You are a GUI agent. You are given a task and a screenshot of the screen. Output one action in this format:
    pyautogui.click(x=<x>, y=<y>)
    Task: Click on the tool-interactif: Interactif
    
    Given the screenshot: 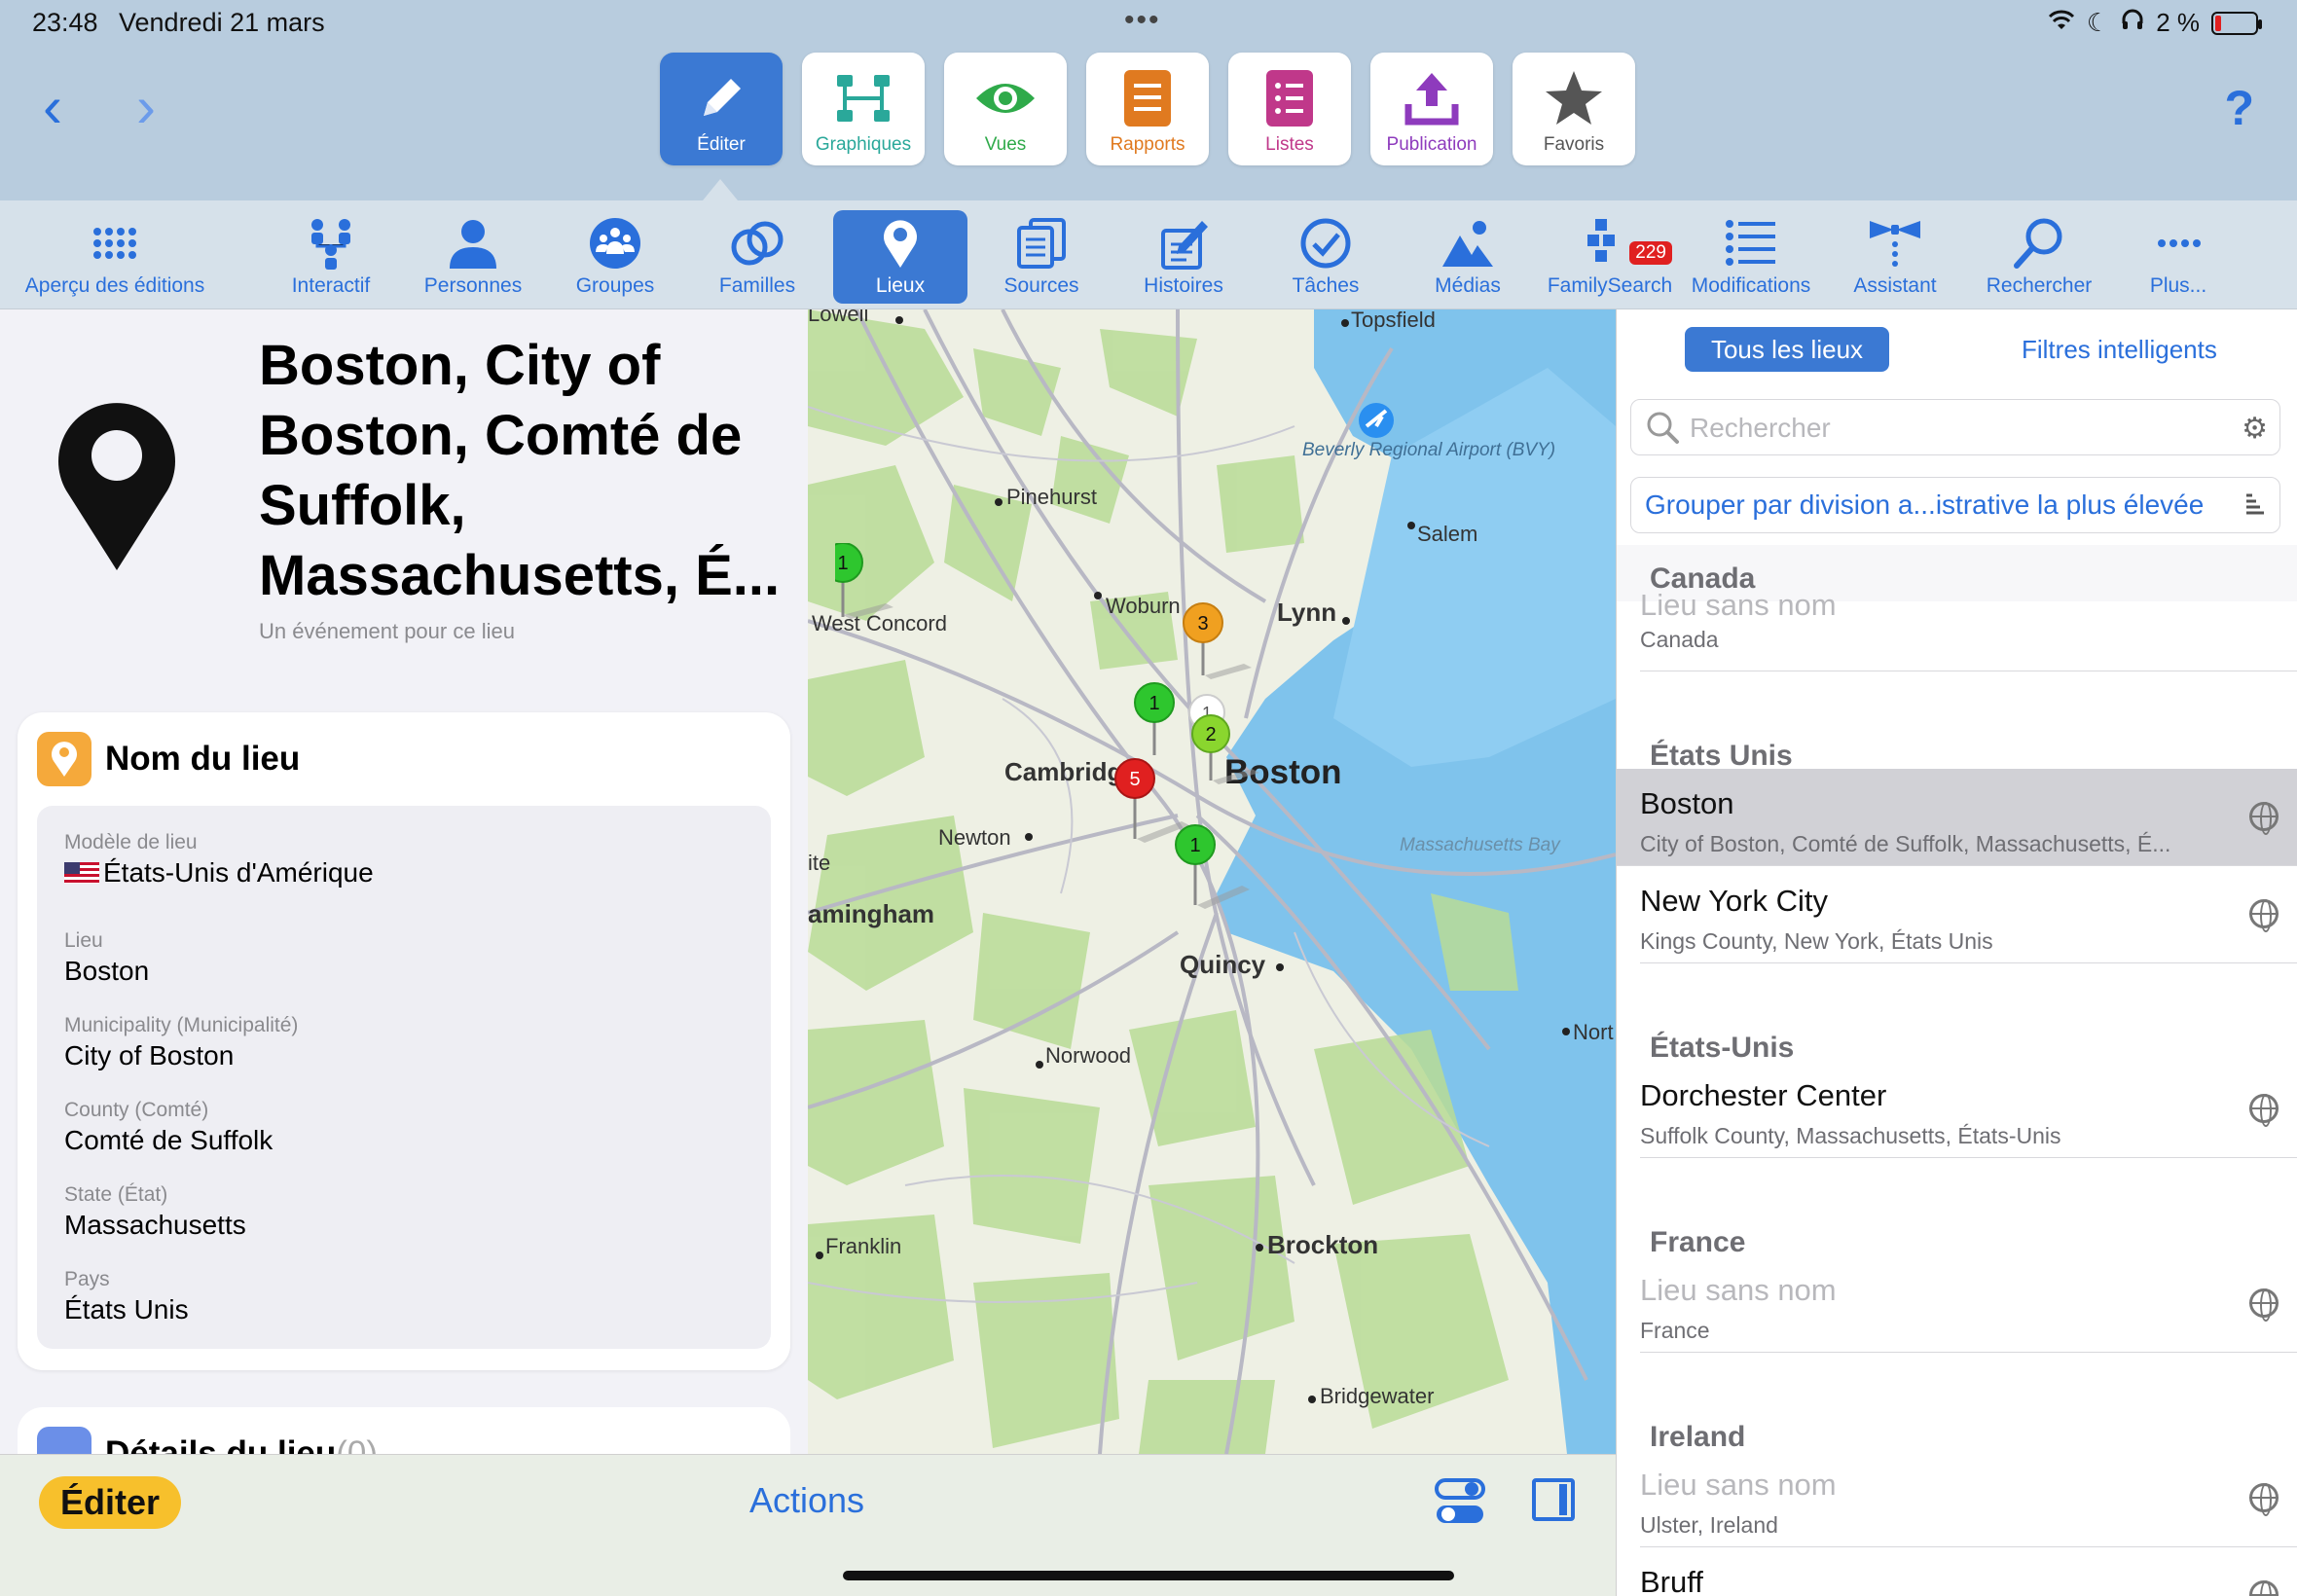 What is the action you would take?
    pyautogui.click(x=331, y=257)
    